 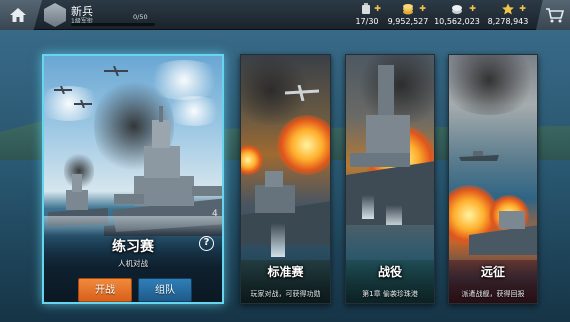 What do you see at coordinates (508, 21) in the screenshot?
I see `gold-value: 8,278,943` at bounding box center [508, 21].